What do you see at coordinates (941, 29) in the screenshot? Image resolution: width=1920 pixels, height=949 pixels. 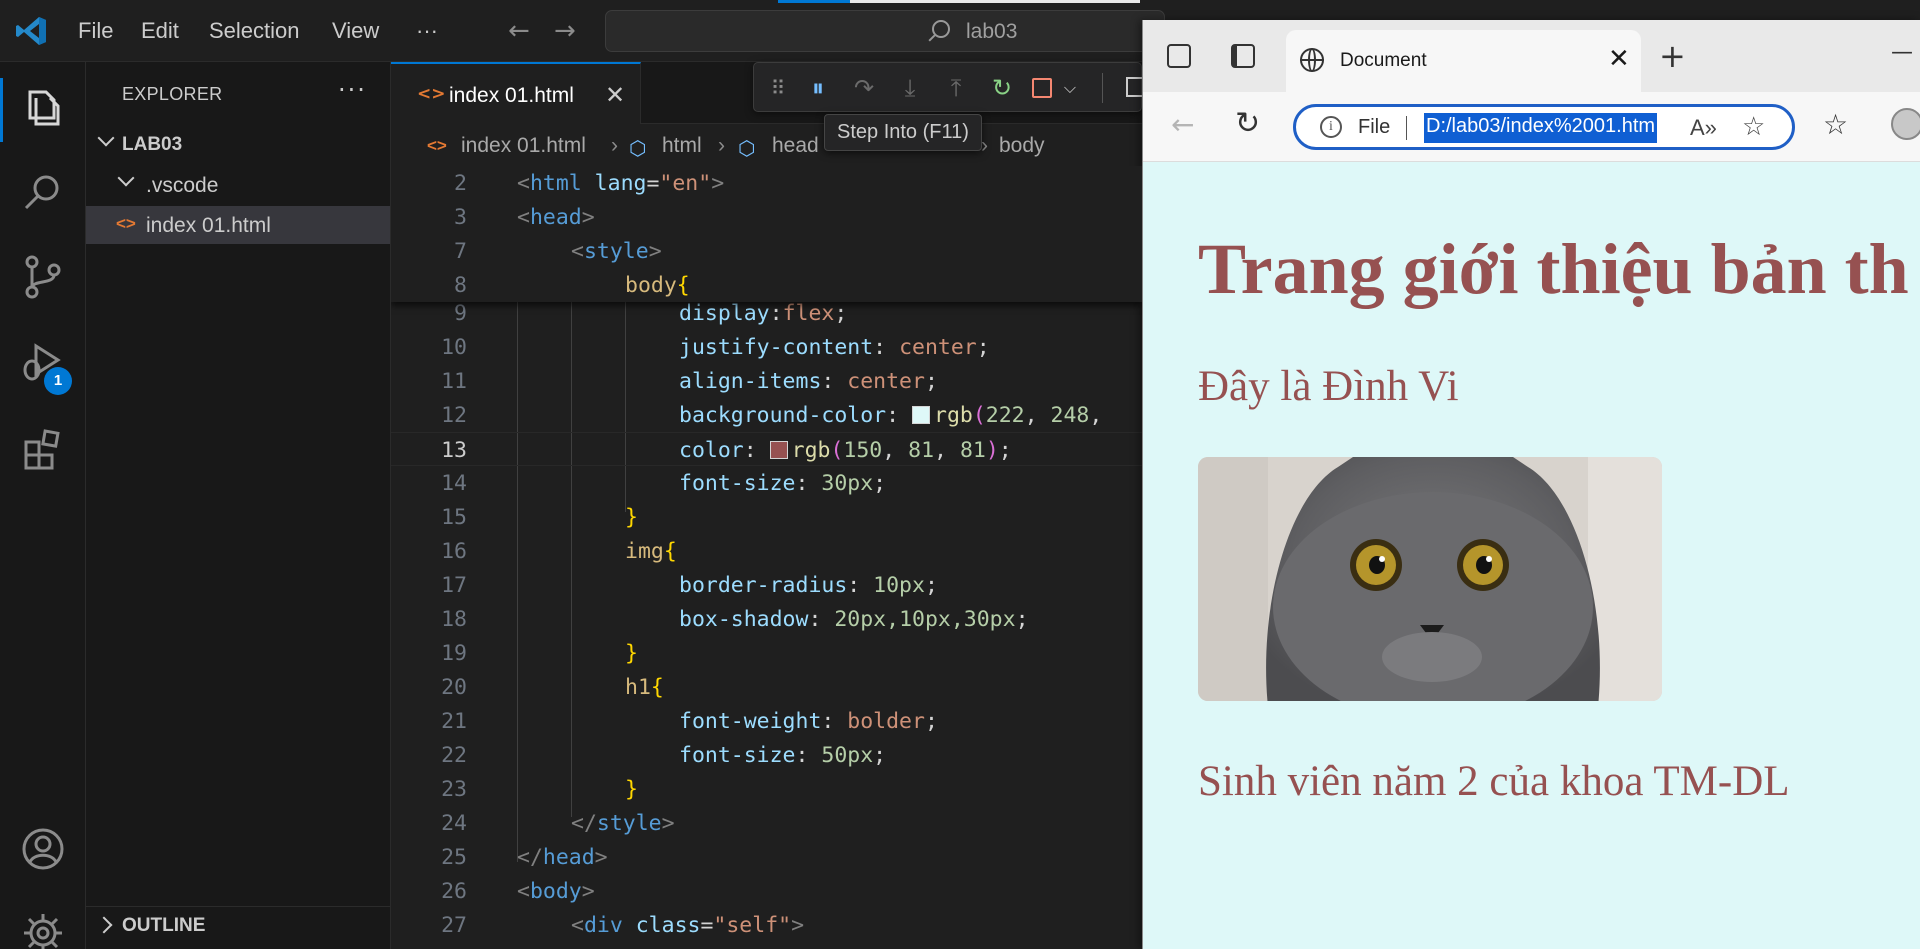 I see `search-icon` at bounding box center [941, 29].